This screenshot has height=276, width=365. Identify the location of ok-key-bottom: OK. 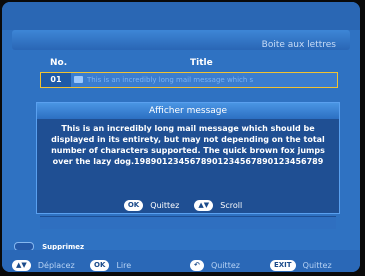
(100, 265).